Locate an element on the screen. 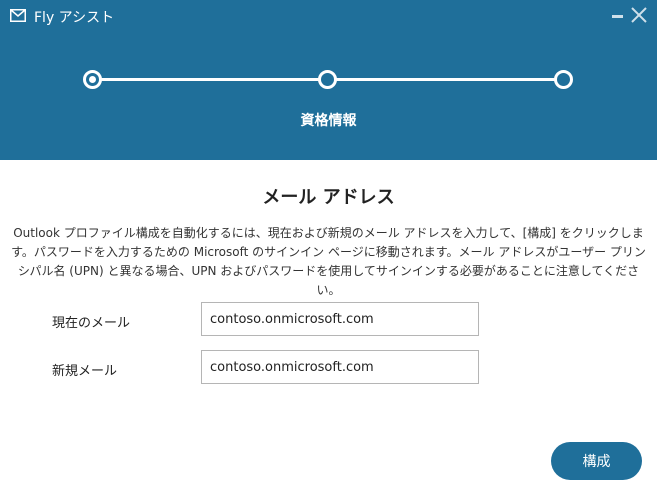 The image size is (657, 494). new-email-label: 新規メール is located at coordinates (85, 371).